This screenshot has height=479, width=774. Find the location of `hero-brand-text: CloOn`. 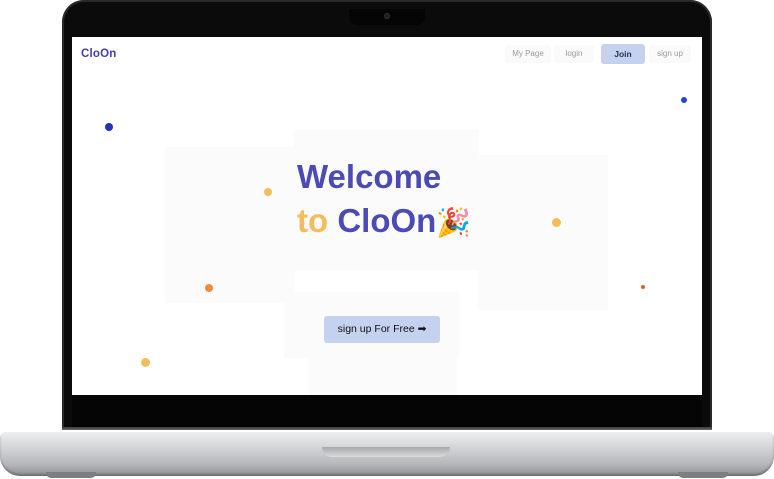

hero-brand-text: CloOn is located at coordinates (387, 220).